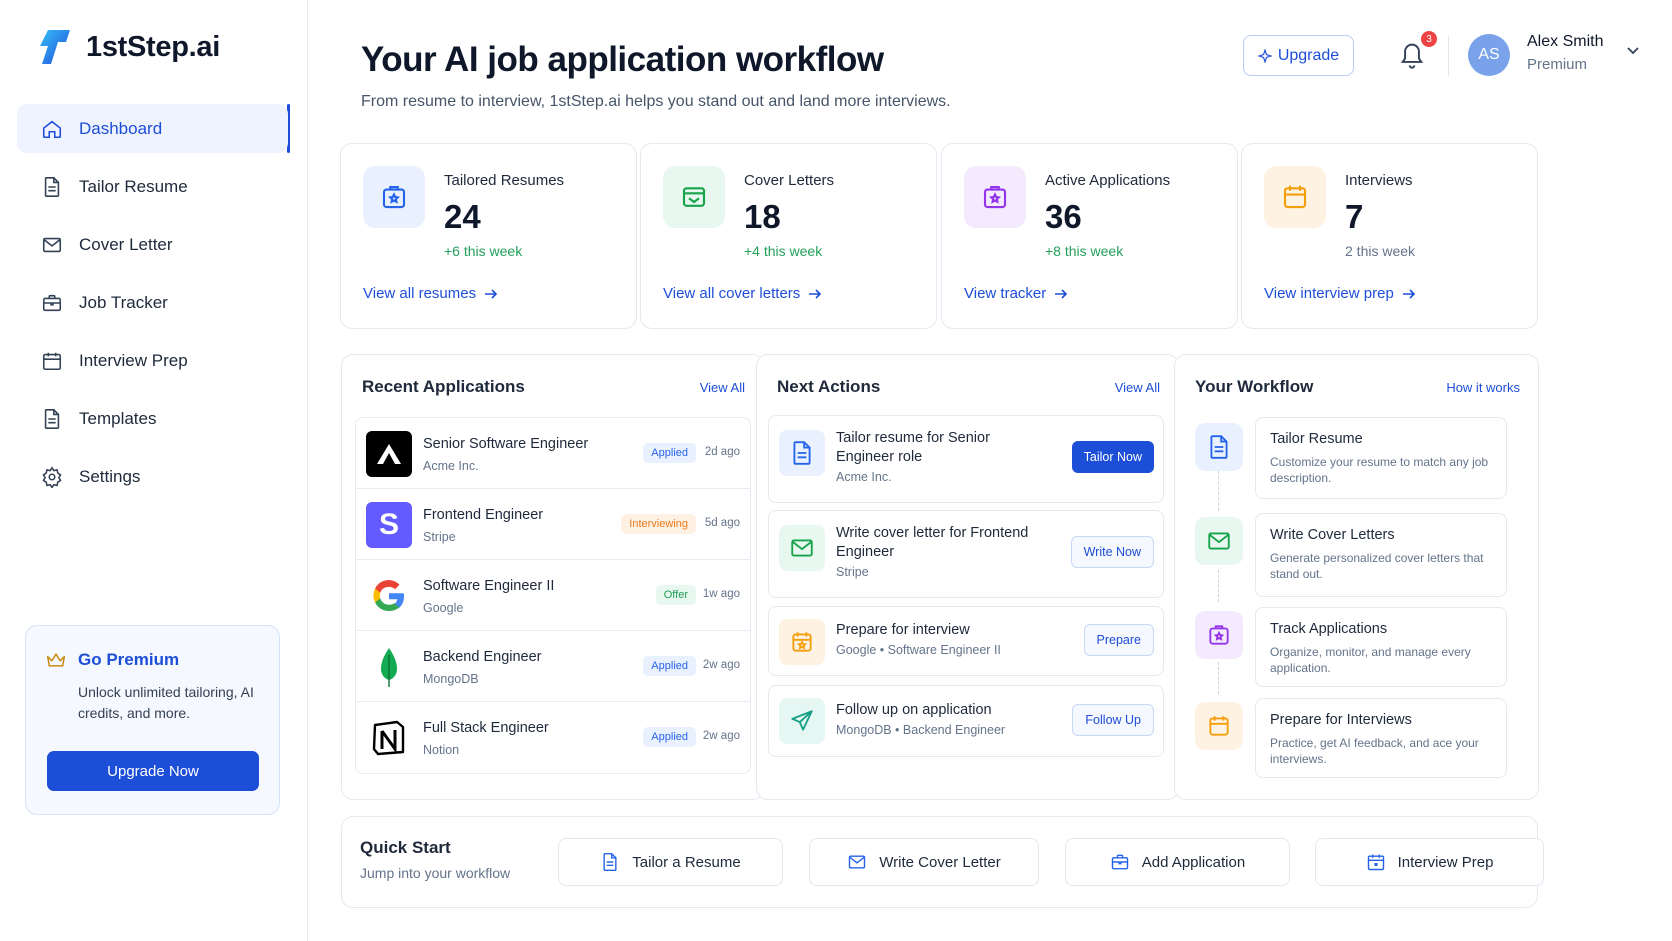 This screenshot has width=1672, height=941. Describe the element at coordinates (506, 444) in the screenshot. I see `job-title: Senior Software Engineer` at that location.